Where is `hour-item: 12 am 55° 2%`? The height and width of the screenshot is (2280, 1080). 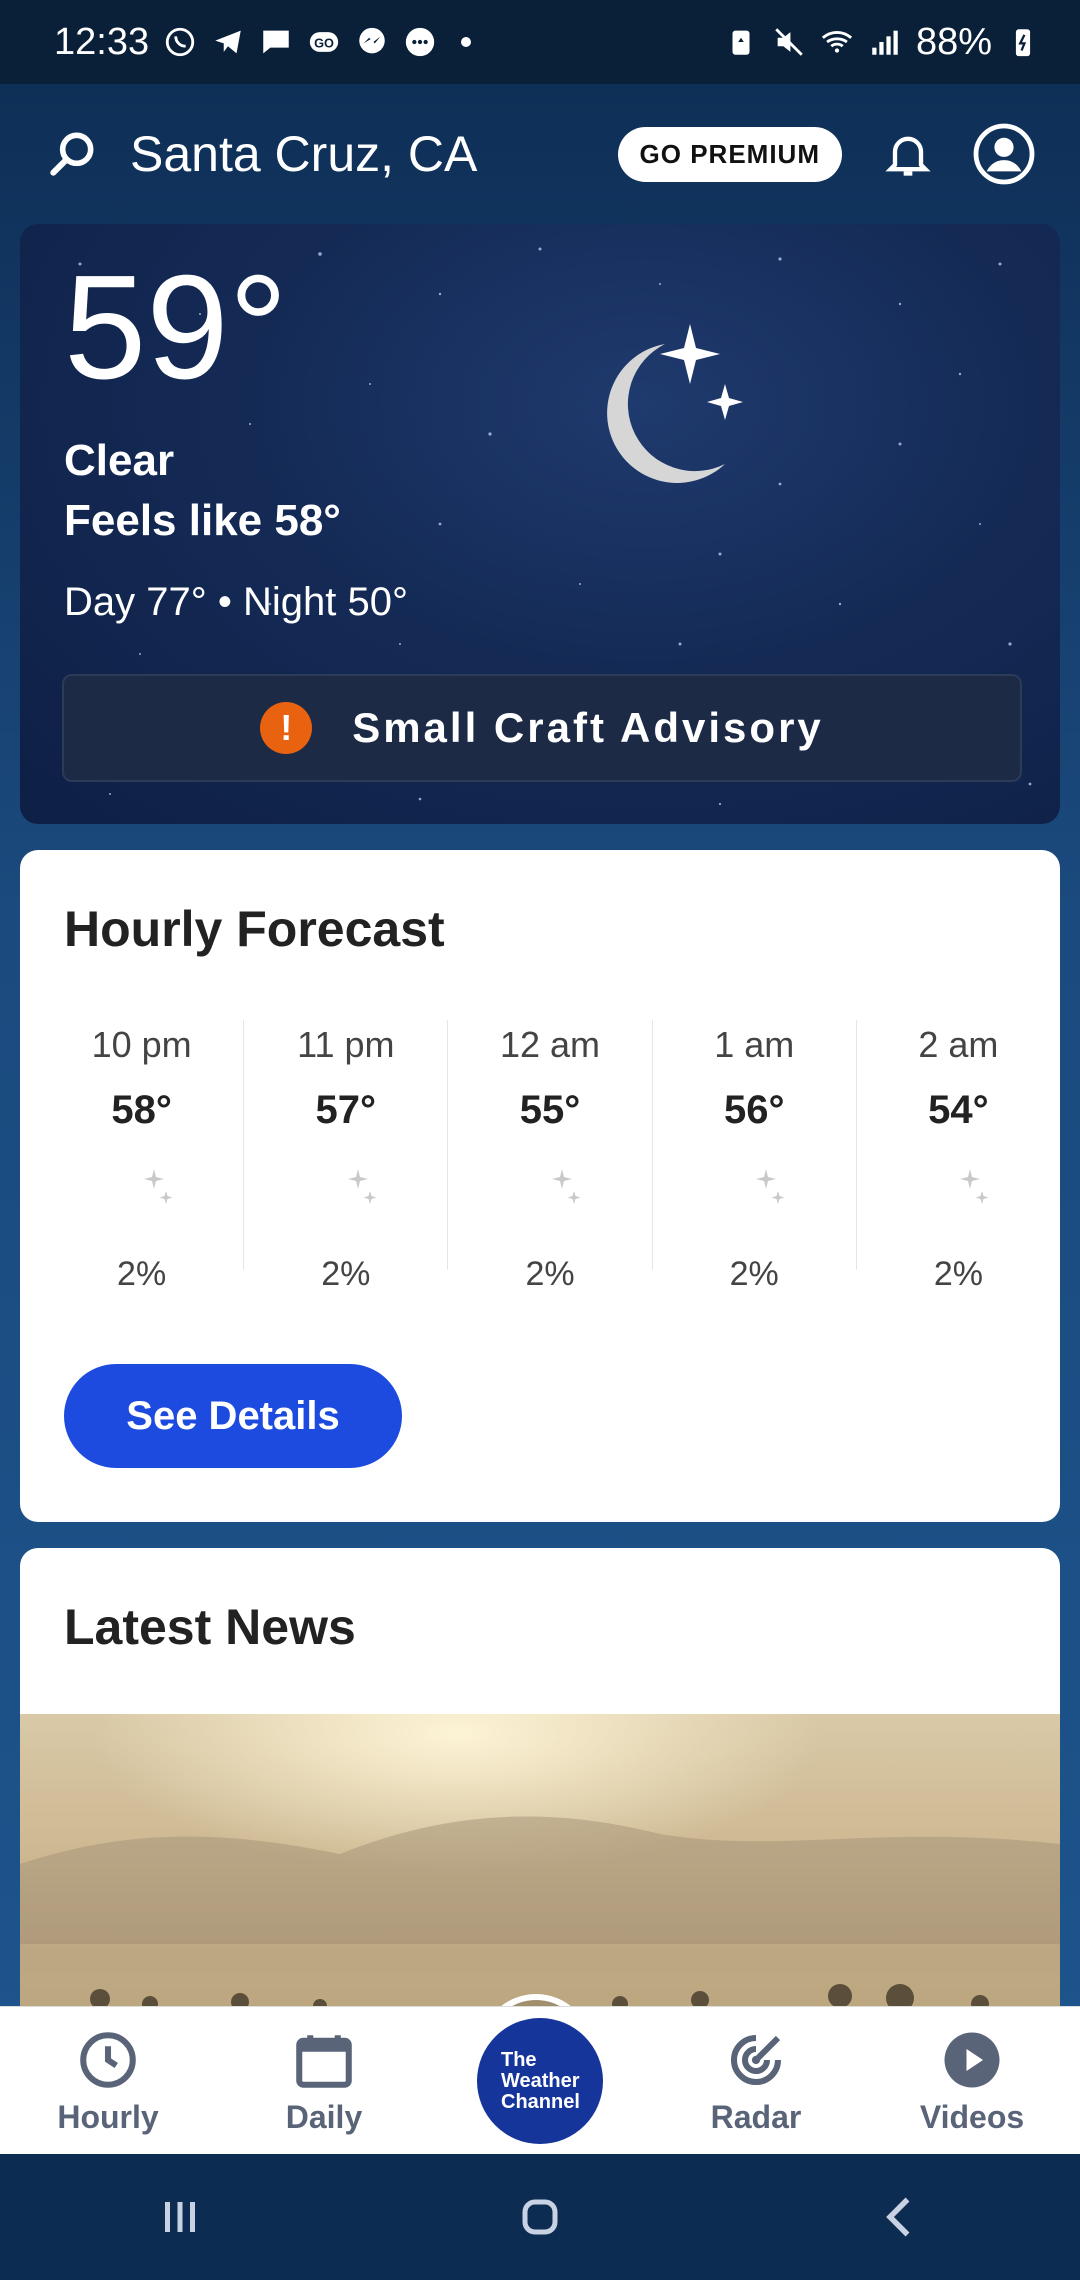 hour-item: 12 am 55° 2% is located at coordinates (549, 1156).